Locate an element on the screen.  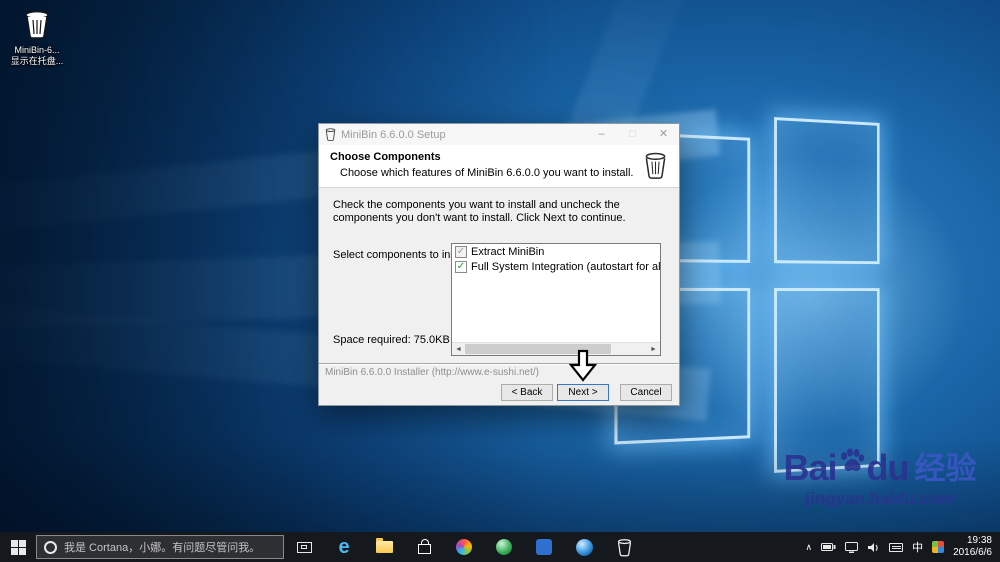
minibin-tray-trash-icon is located at coordinates (624, 547).